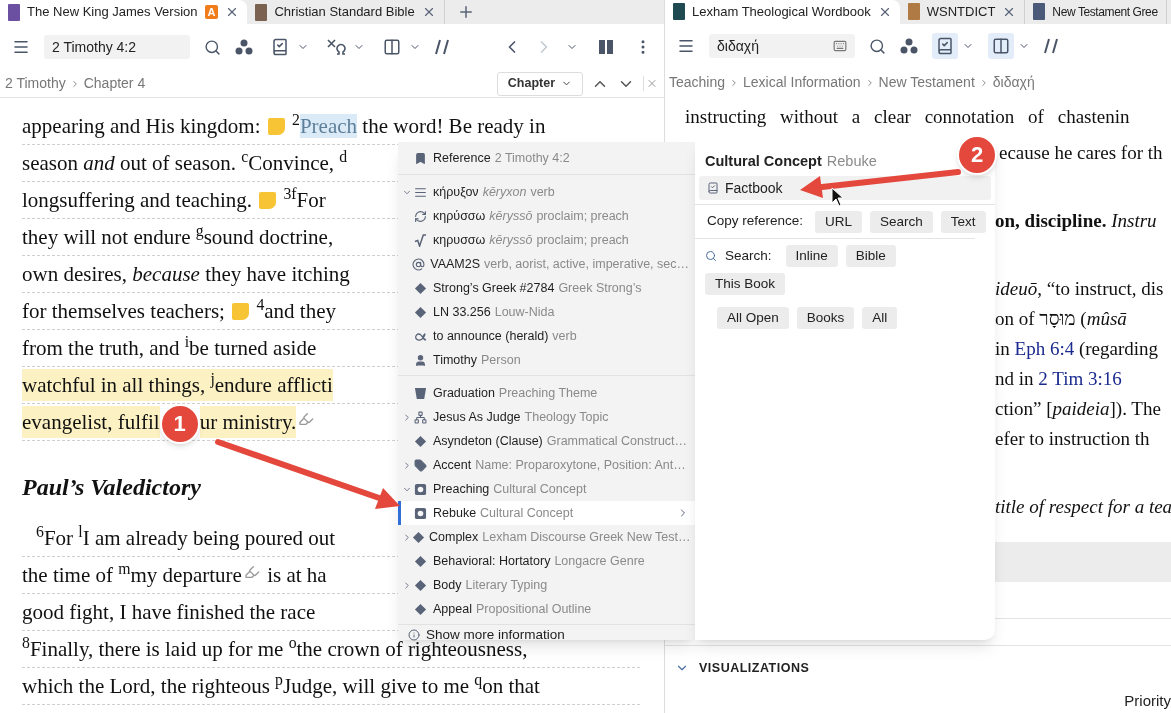 This screenshot has width=1171, height=713. I want to click on item-label: κηρύσσω, so click(459, 216).